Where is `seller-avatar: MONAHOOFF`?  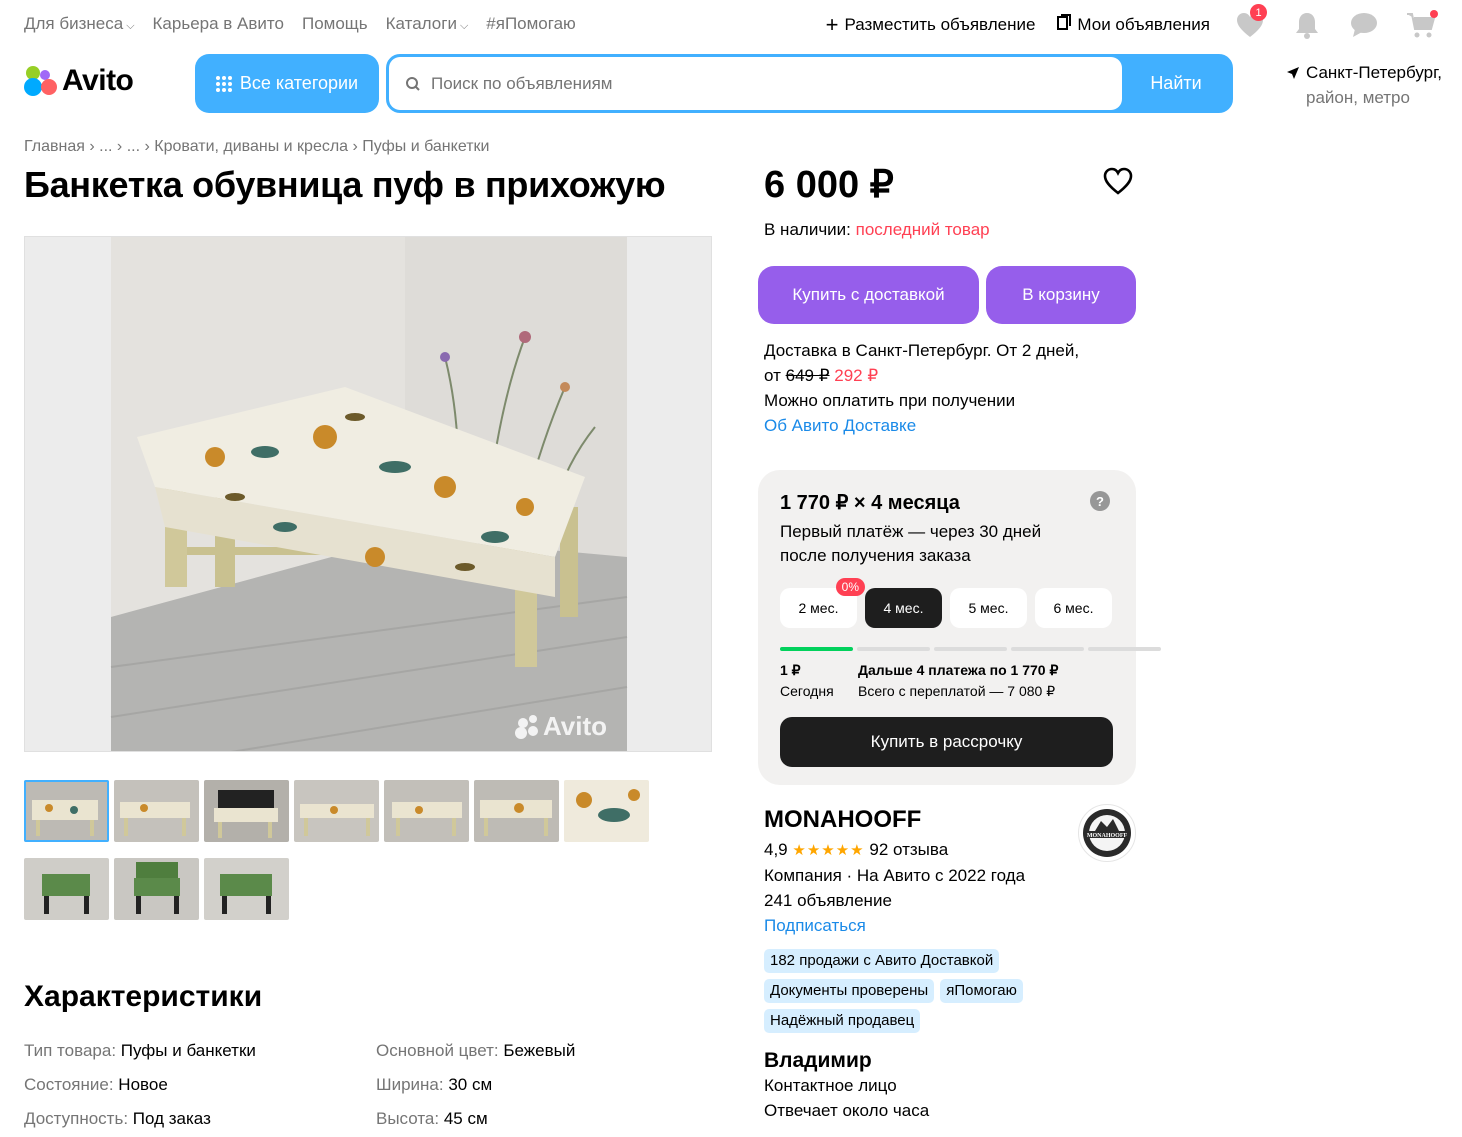
seller-avatar: MONAHOOFF is located at coordinates (1107, 833).